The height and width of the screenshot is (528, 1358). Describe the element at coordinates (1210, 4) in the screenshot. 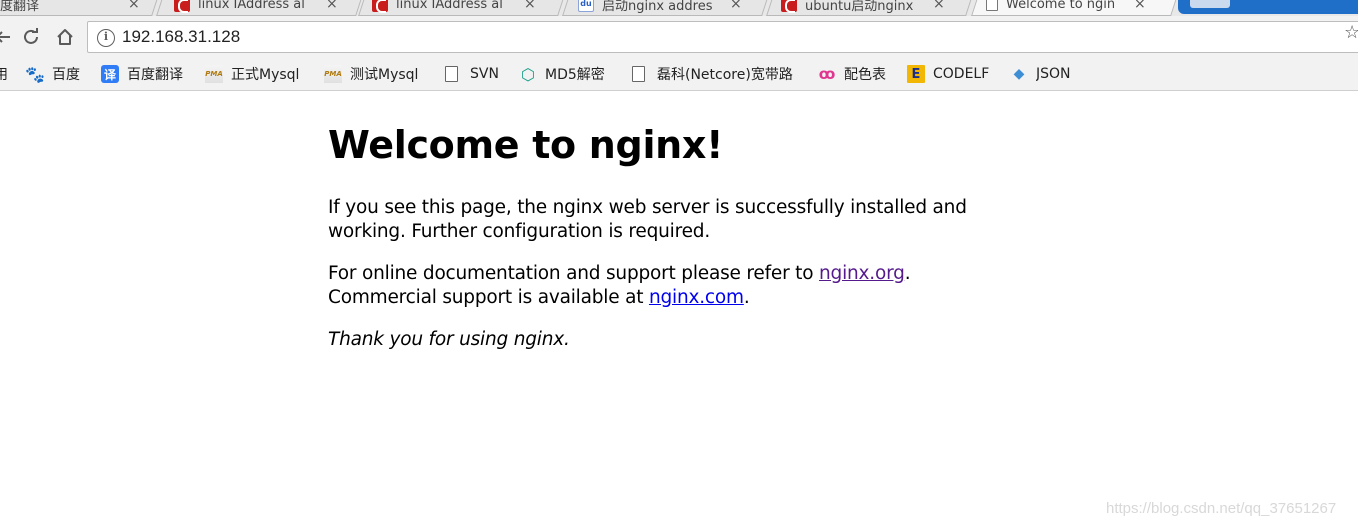

I see `new-tab-button` at that location.